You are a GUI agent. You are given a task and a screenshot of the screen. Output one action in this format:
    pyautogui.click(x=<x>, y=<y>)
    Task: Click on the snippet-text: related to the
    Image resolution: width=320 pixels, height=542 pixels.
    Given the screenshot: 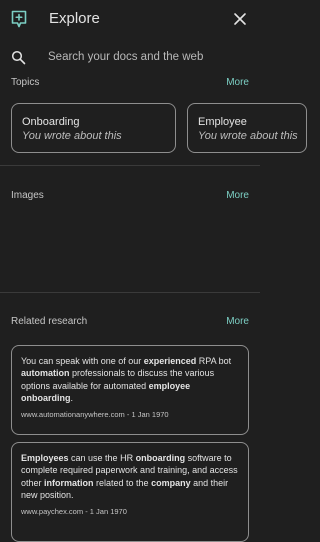 What is the action you would take?
    pyautogui.click(x=122, y=482)
    